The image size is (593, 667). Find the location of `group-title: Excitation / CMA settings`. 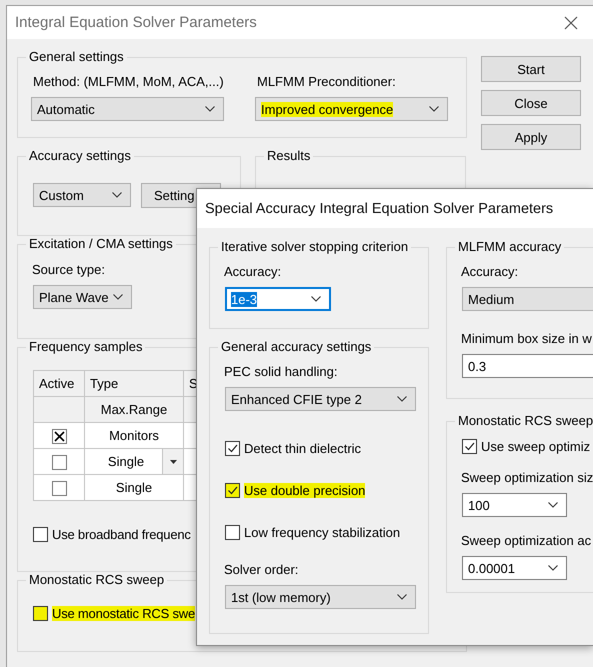

group-title: Excitation / CMA settings is located at coordinates (101, 244).